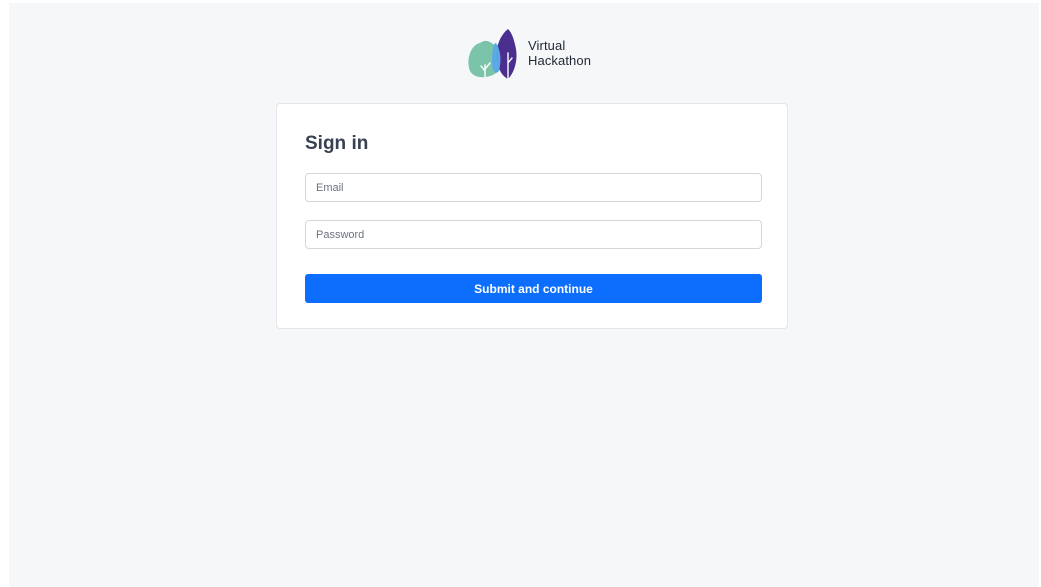 The width and height of the screenshot is (1041, 587). I want to click on brand-name: Virtual Hackathon, so click(559, 53).